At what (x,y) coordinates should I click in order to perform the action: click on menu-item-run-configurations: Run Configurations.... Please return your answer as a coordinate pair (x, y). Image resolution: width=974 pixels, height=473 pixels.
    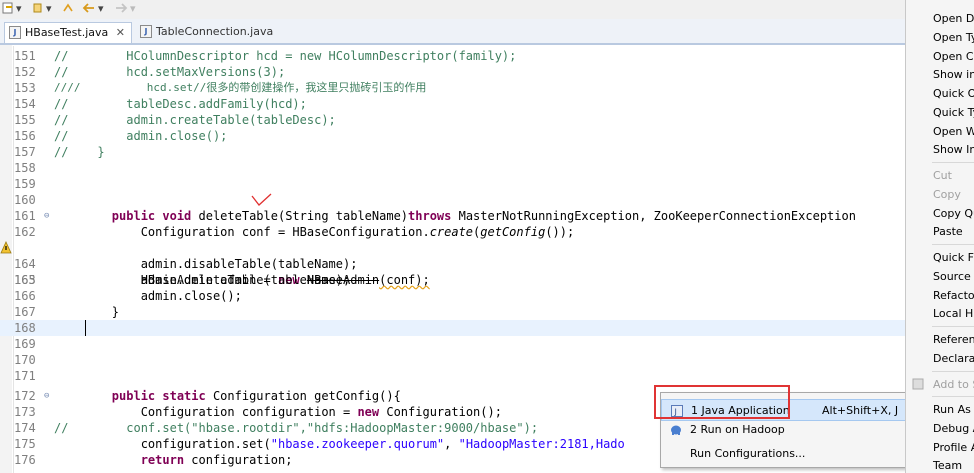
    Looking at the image, I should click on (783, 454).